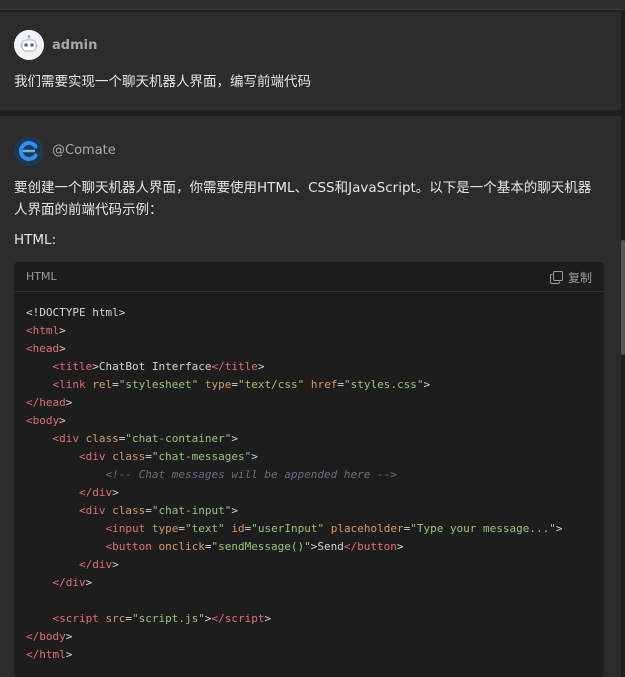 The width and height of the screenshot is (625, 677). What do you see at coordinates (311, 637) in the screenshot?
I see `code-line: </body>` at bounding box center [311, 637].